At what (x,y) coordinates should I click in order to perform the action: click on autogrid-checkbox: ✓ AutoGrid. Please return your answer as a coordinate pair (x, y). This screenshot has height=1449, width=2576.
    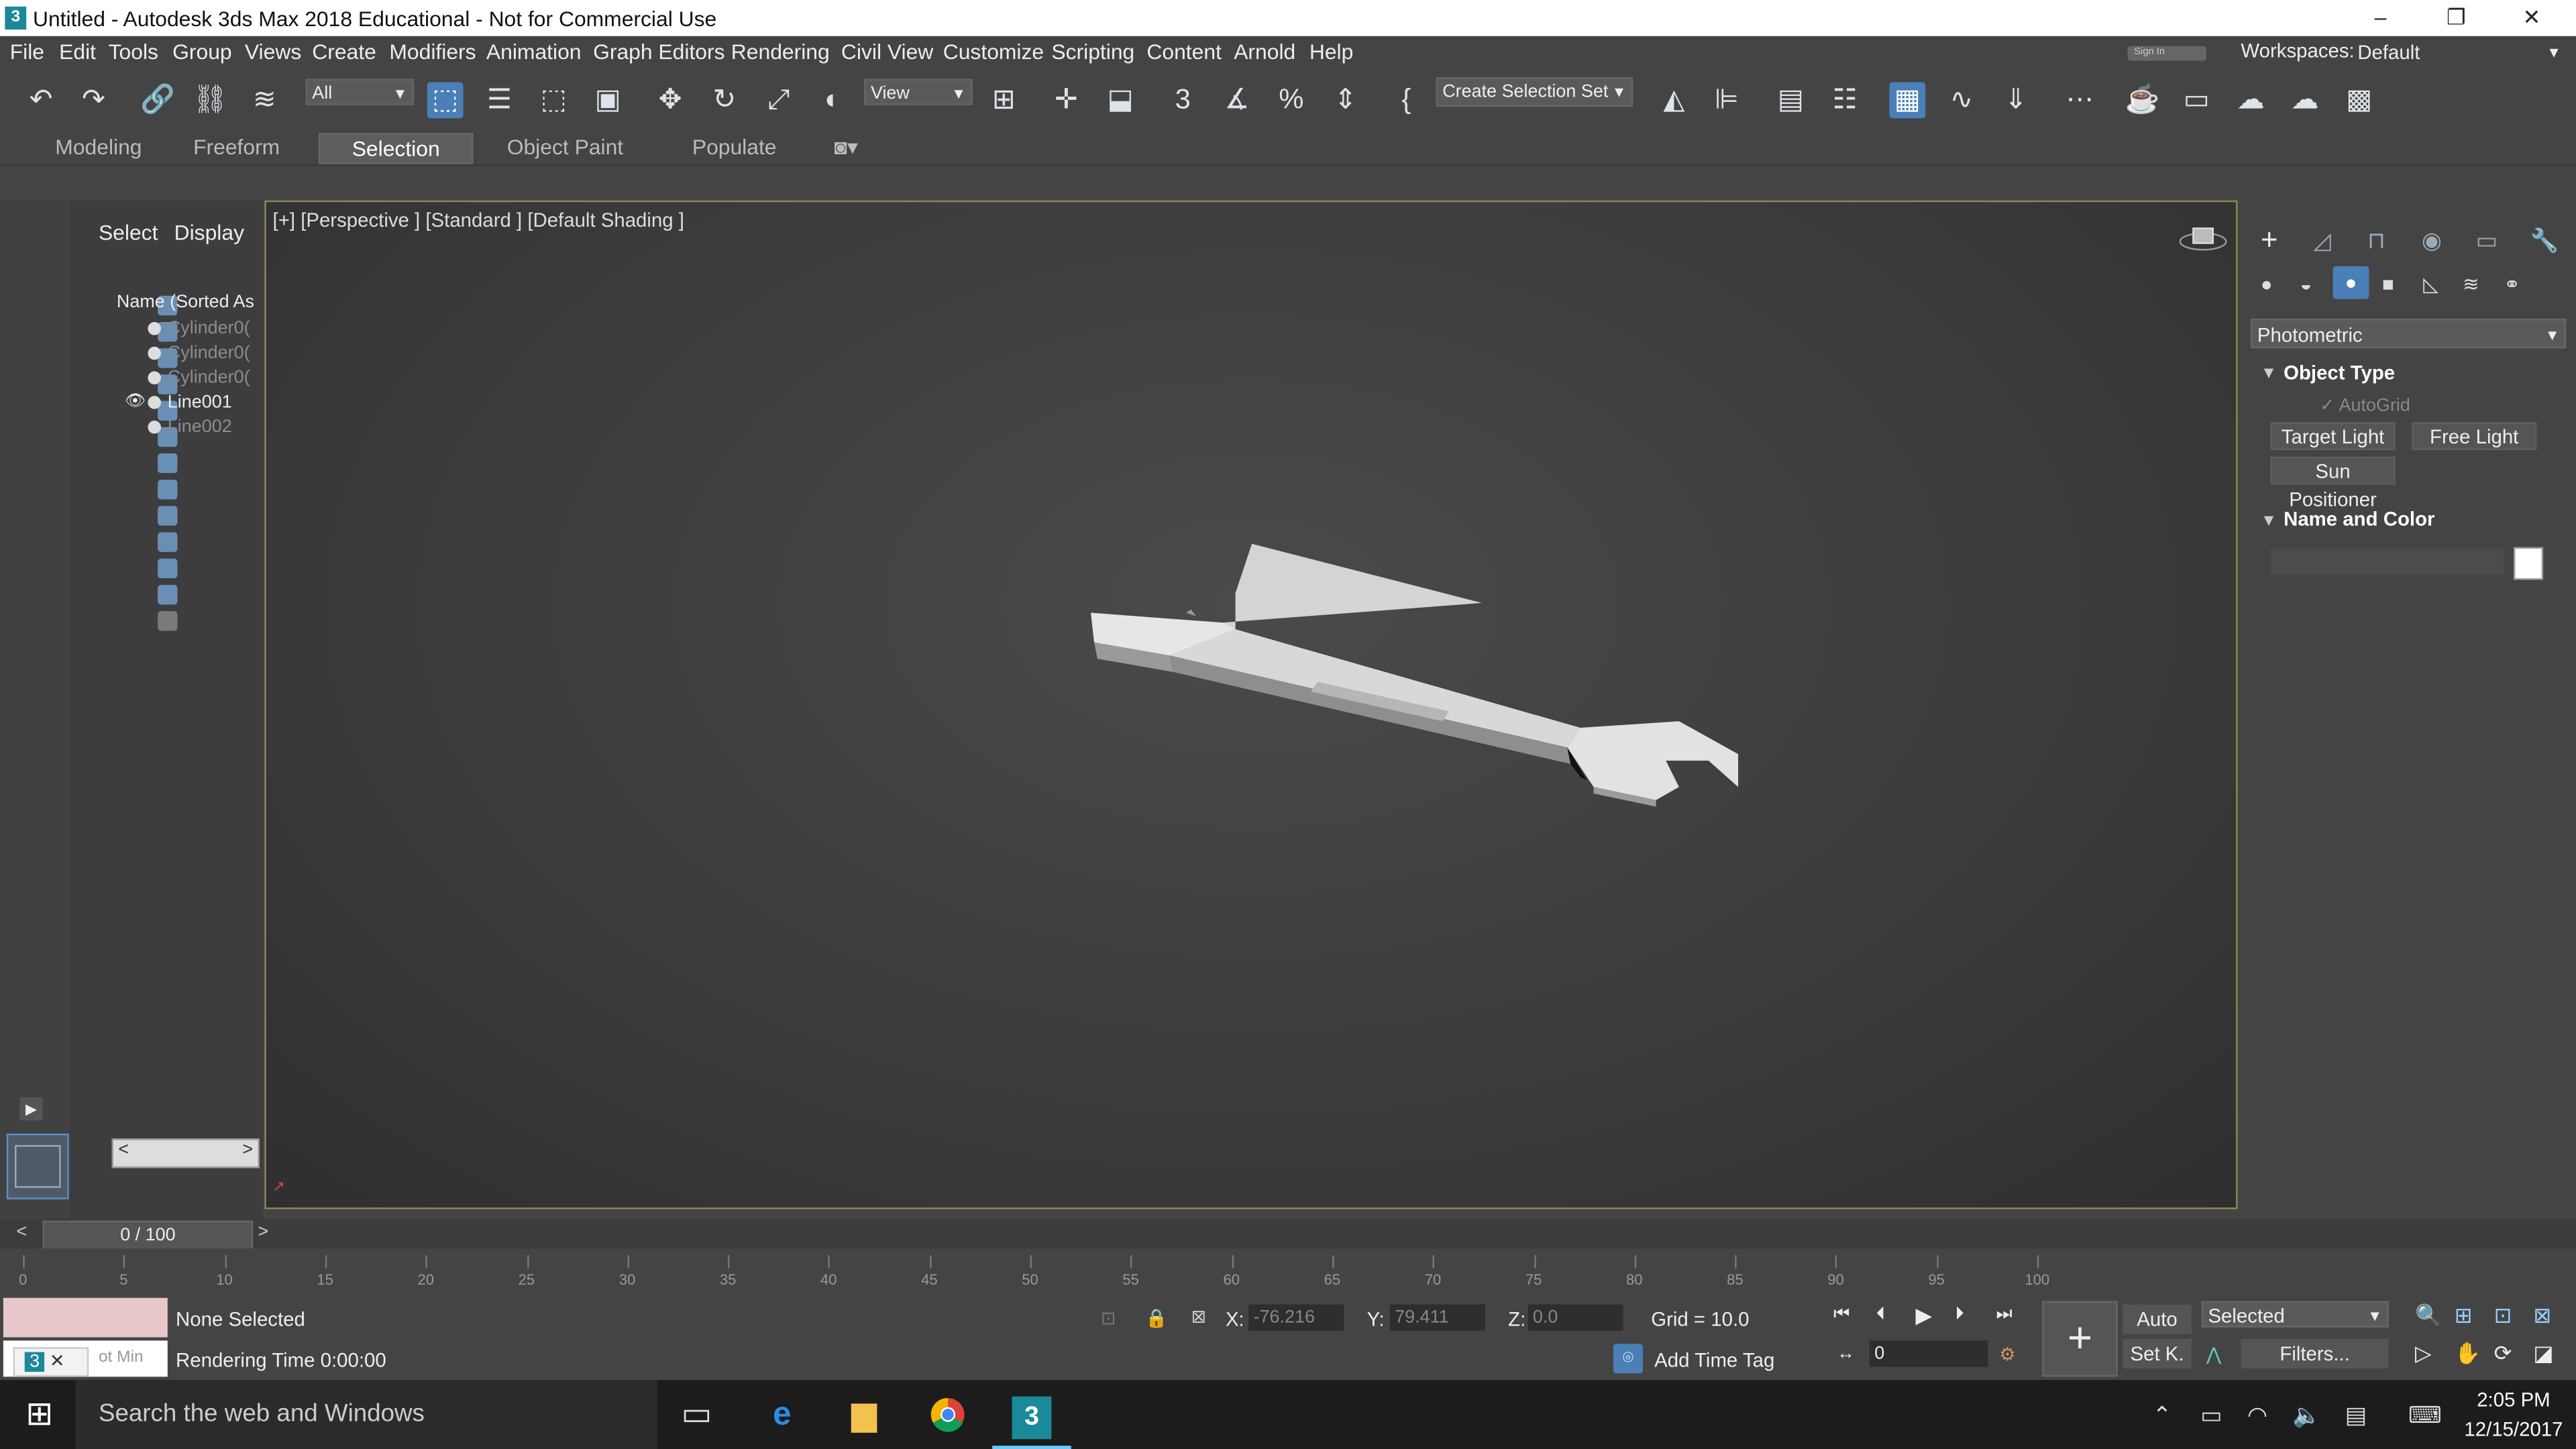
    Looking at the image, I should click on (2365, 404).